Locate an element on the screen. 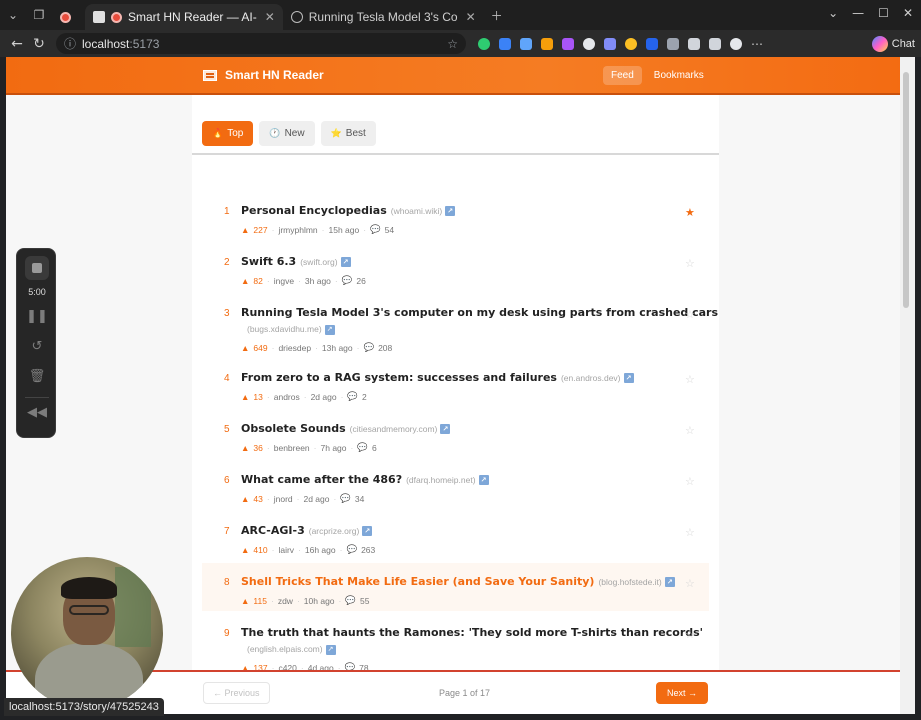 The image size is (921, 720). story-user: benbreen is located at coordinates (292, 448).